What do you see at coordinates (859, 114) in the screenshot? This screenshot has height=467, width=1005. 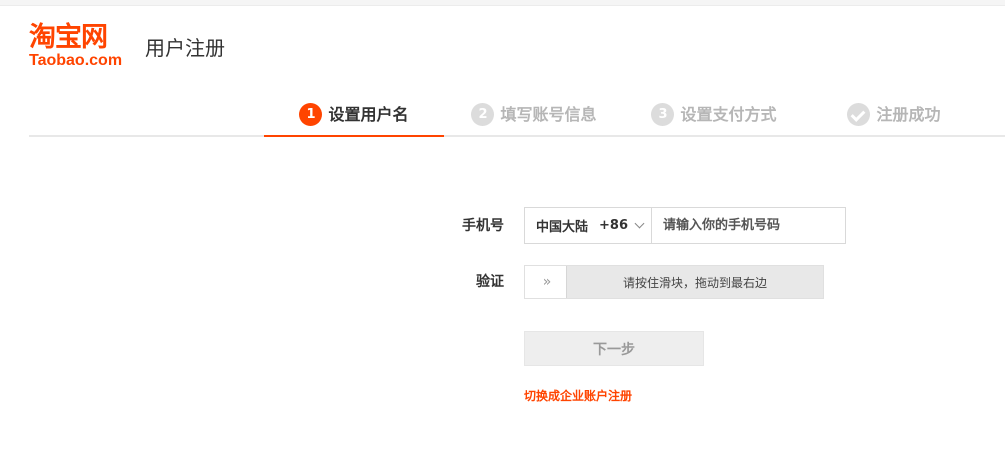 I see `check-icon` at bounding box center [859, 114].